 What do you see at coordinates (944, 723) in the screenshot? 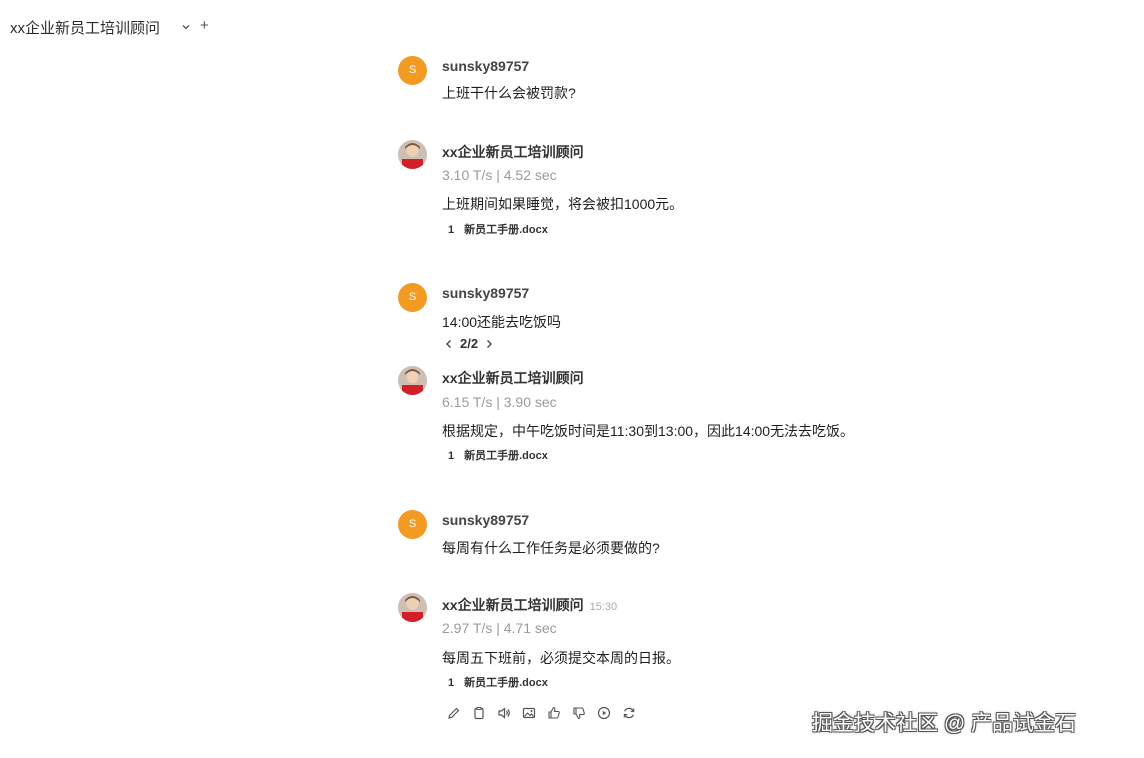
I see `watermark: 掘金技术社区 @ 产品试金石` at bounding box center [944, 723].